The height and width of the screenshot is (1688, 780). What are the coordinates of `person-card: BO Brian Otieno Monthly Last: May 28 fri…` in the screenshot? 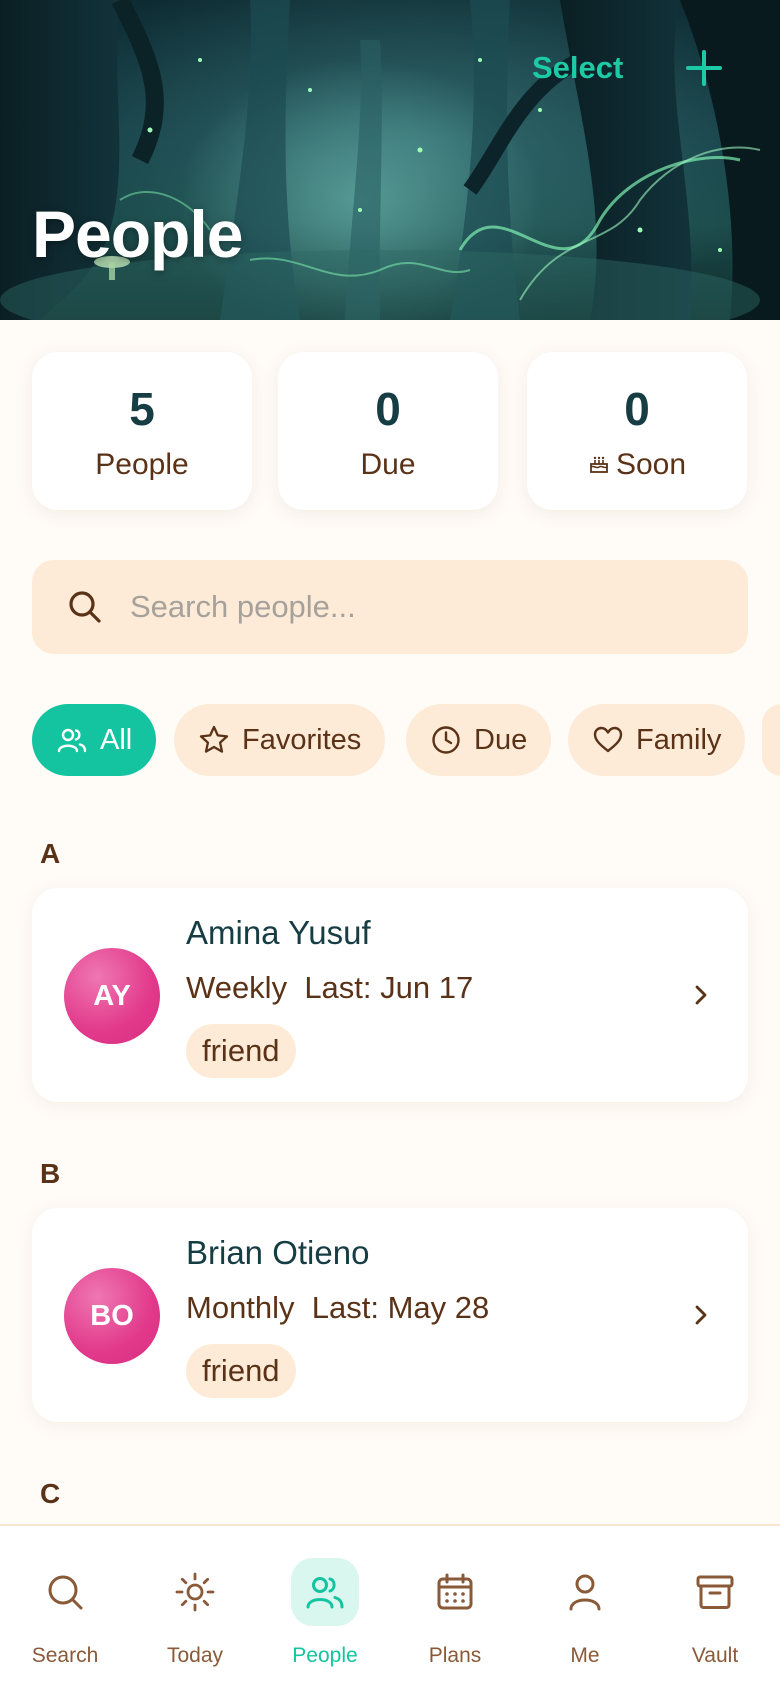 It's located at (390, 1315).